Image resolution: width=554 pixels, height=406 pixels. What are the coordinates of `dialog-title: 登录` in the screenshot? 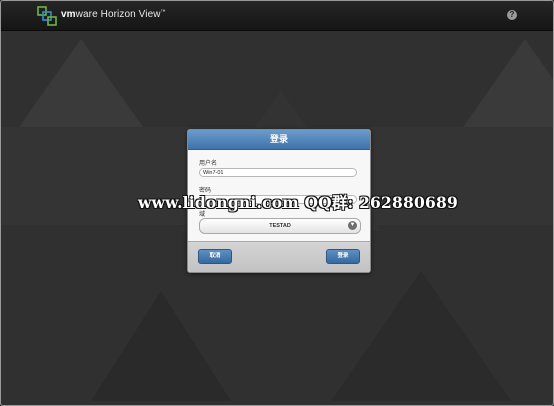 It's located at (279, 140).